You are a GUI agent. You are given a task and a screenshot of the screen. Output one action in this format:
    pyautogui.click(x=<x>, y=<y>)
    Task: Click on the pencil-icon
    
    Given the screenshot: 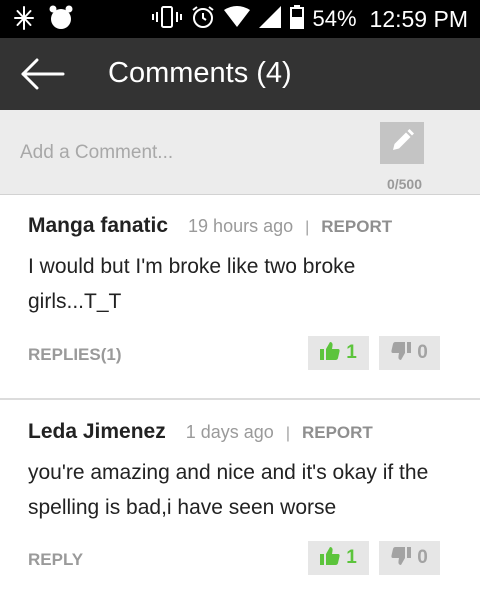 What is the action you would take?
    pyautogui.click(x=402, y=143)
    